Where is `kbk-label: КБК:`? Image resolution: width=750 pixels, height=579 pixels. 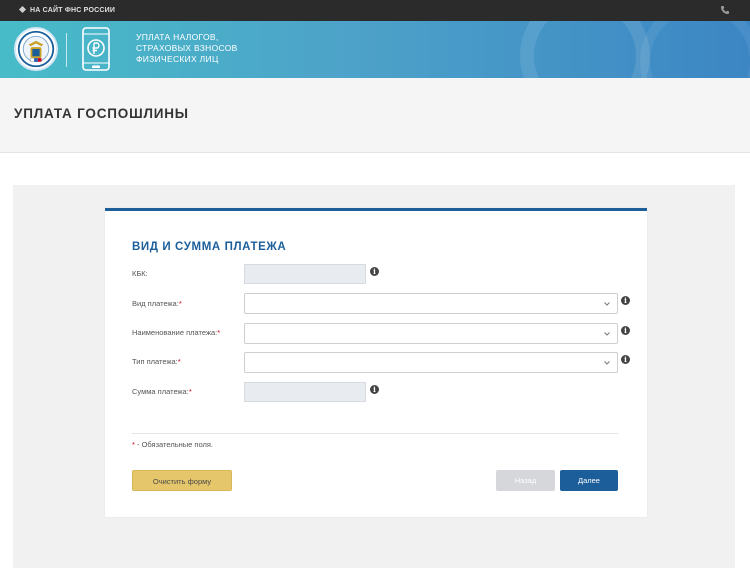
kbk-label: КБК: is located at coordinates (140, 273).